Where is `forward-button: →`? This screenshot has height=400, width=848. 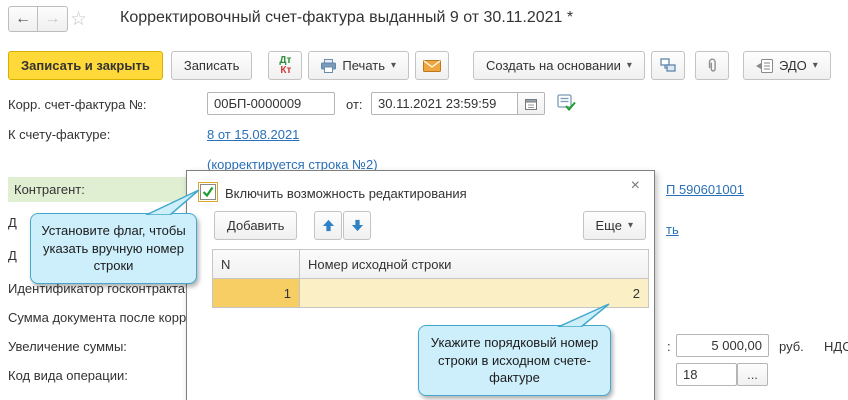 forward-button: → is located at coordinates (53, 19).